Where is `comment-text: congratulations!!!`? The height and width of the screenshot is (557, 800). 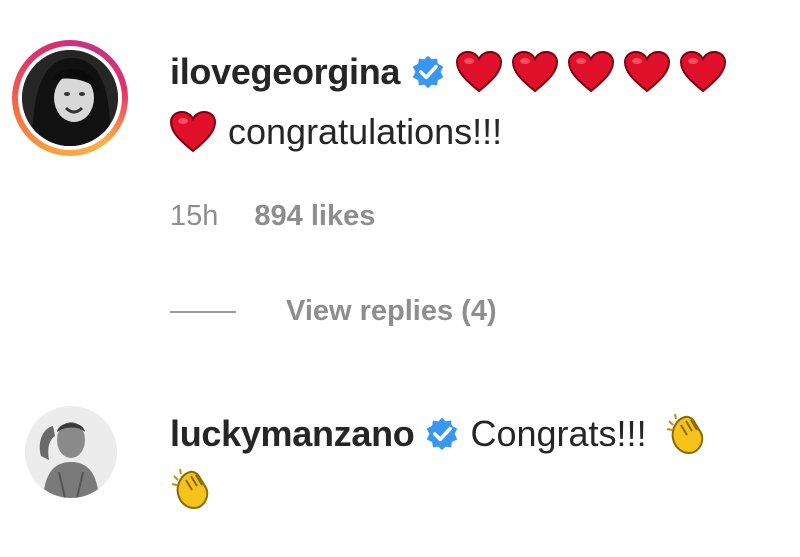
comment-text: congratulations!!! is located at coordinates (365, 131).